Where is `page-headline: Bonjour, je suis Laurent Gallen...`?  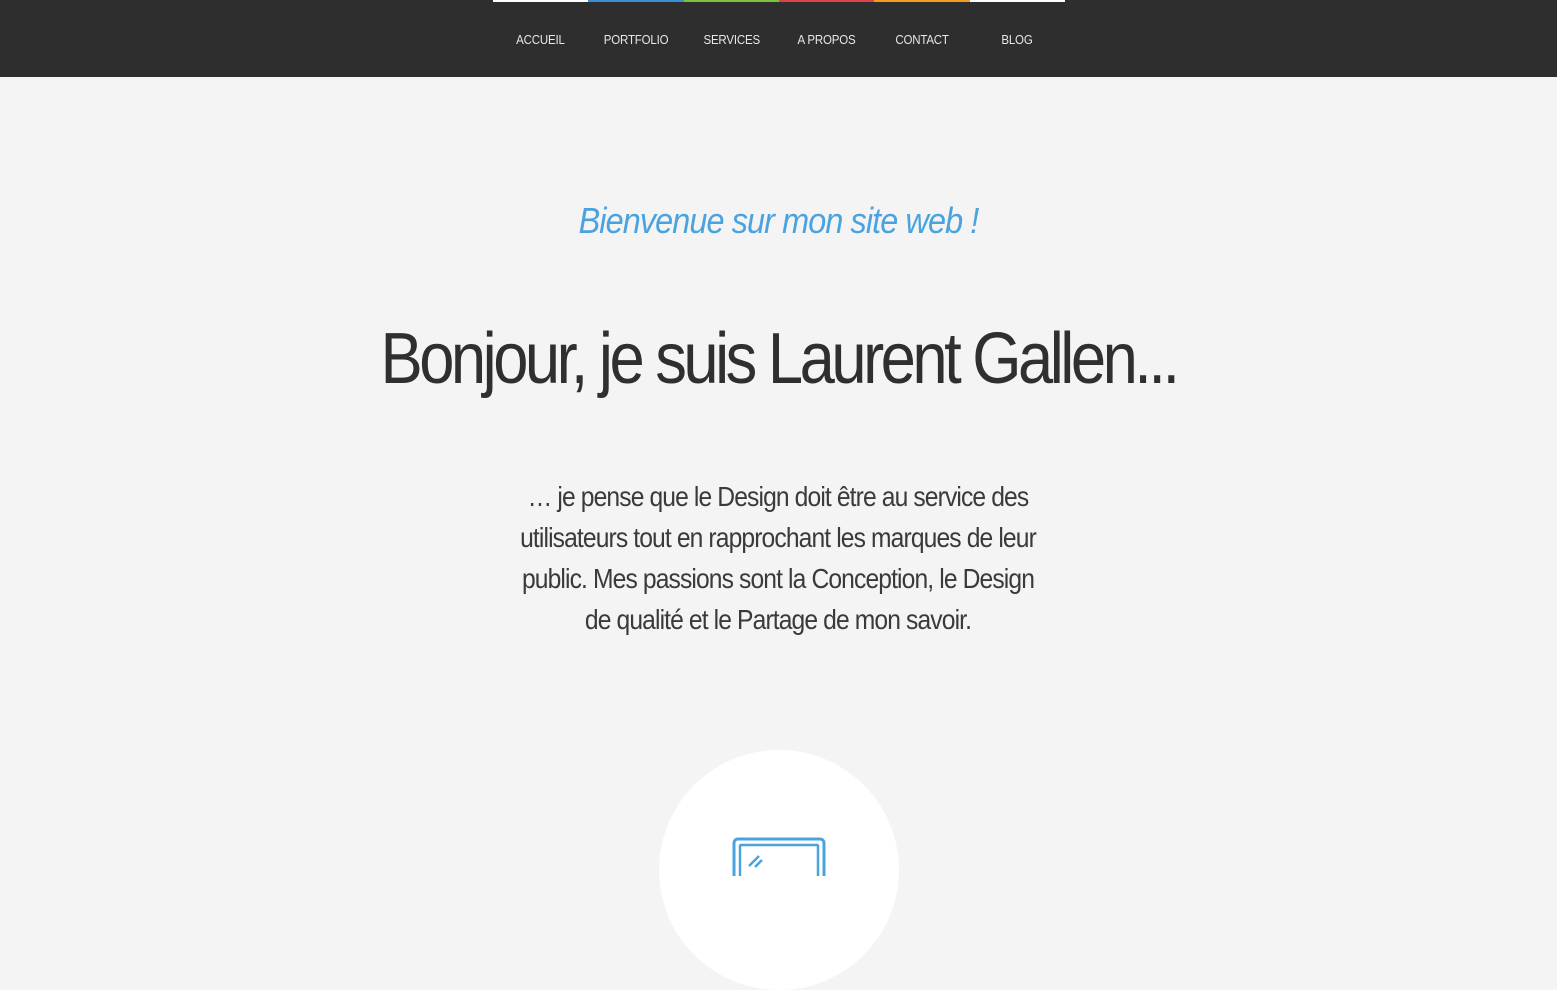
page-headline: Bonjour, je suis Laurent Gallen... is located at coordinates (780, 359).